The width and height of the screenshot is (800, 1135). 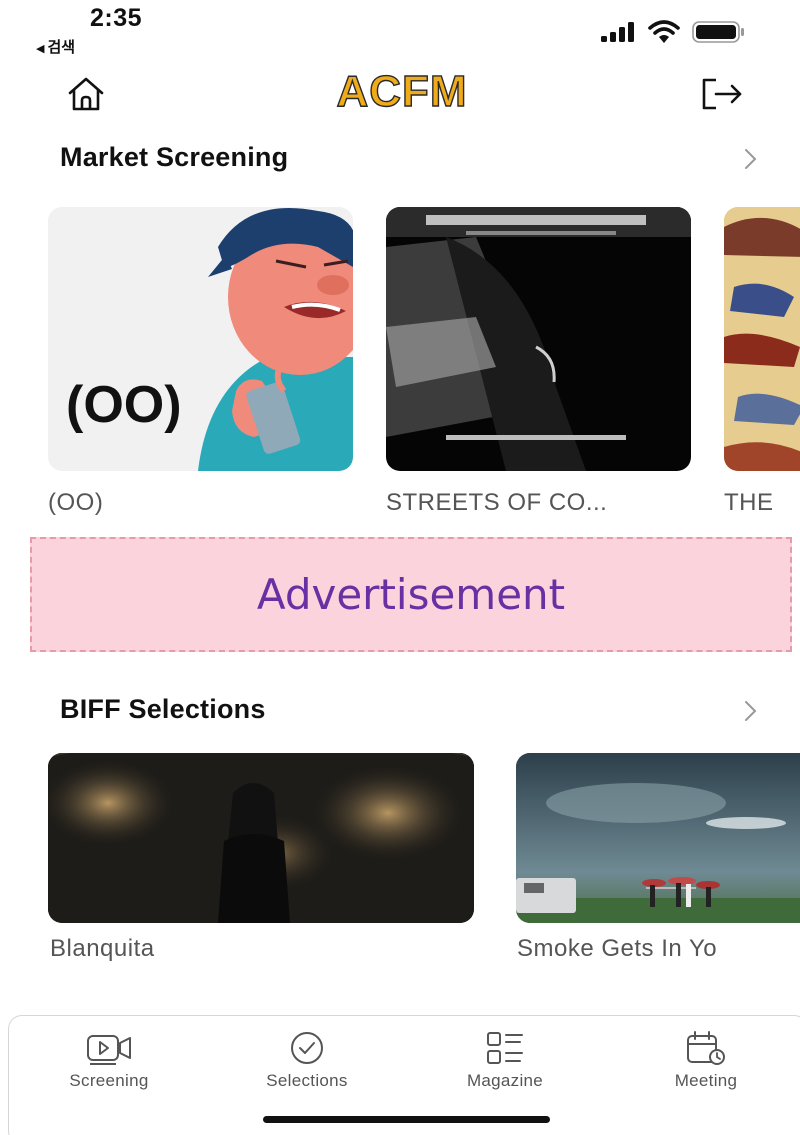 I want to click on app-header: ACFM, so click(x=400, y=92).